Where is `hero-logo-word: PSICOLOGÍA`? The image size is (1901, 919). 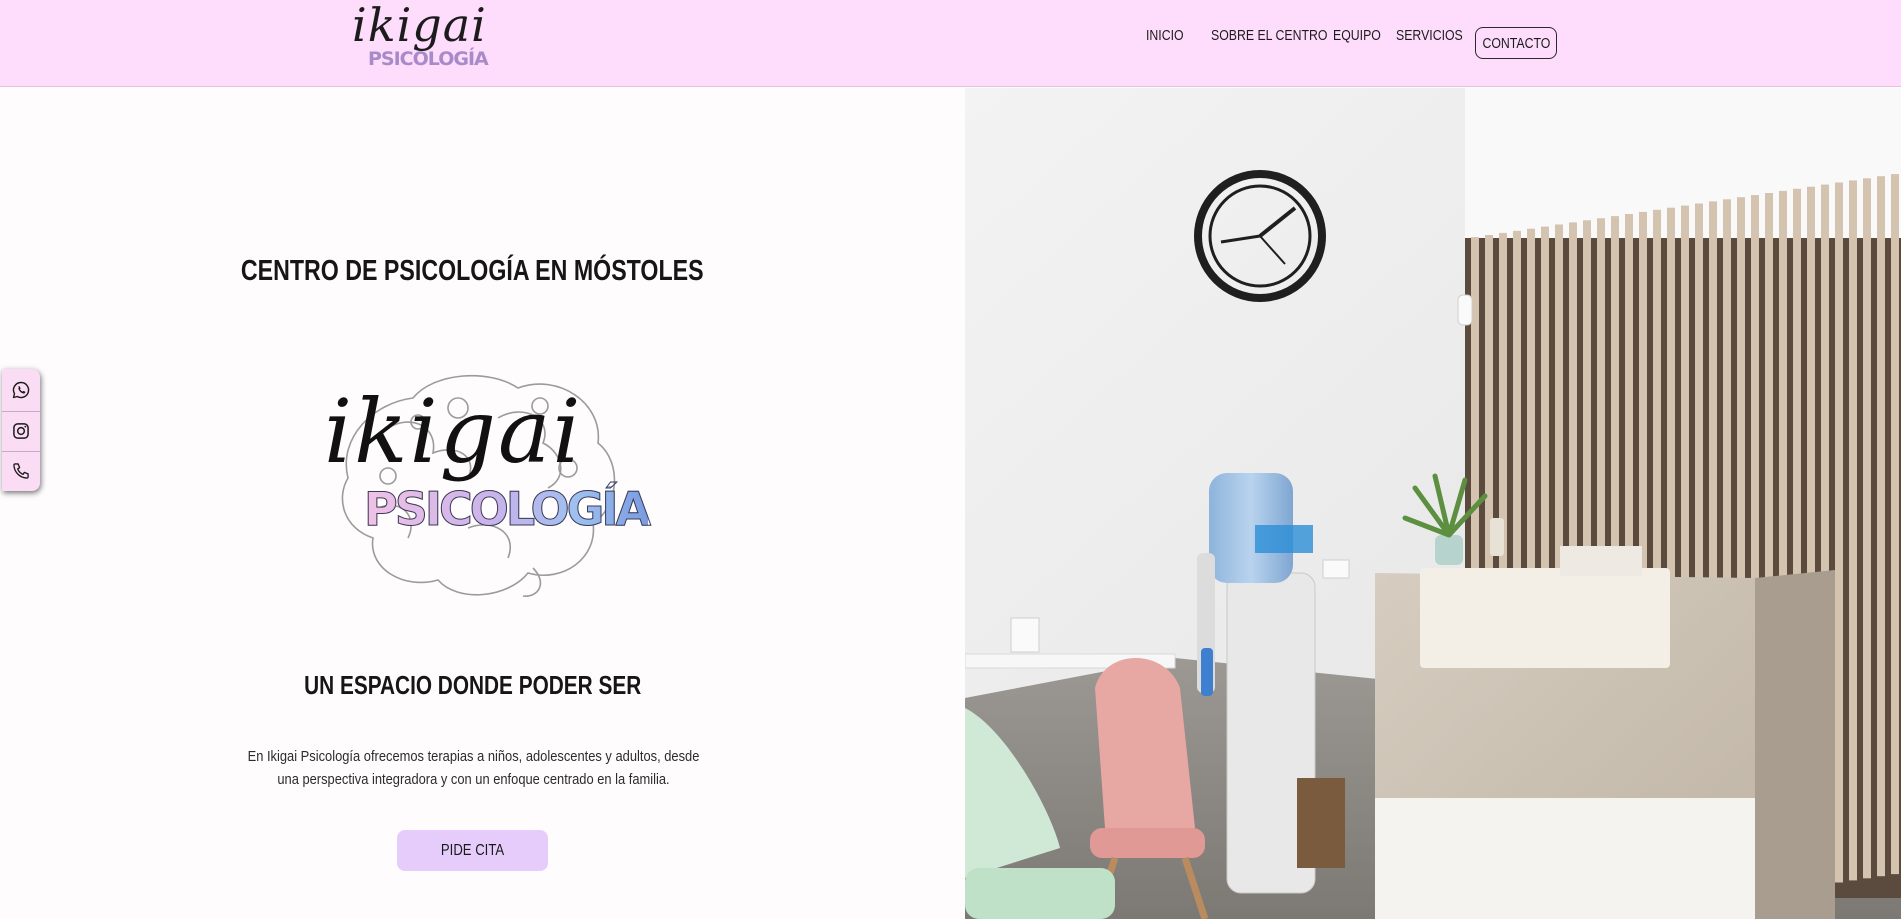 hero-logo-word: PSICOLOGÍA is located at coordinates (507, 509).